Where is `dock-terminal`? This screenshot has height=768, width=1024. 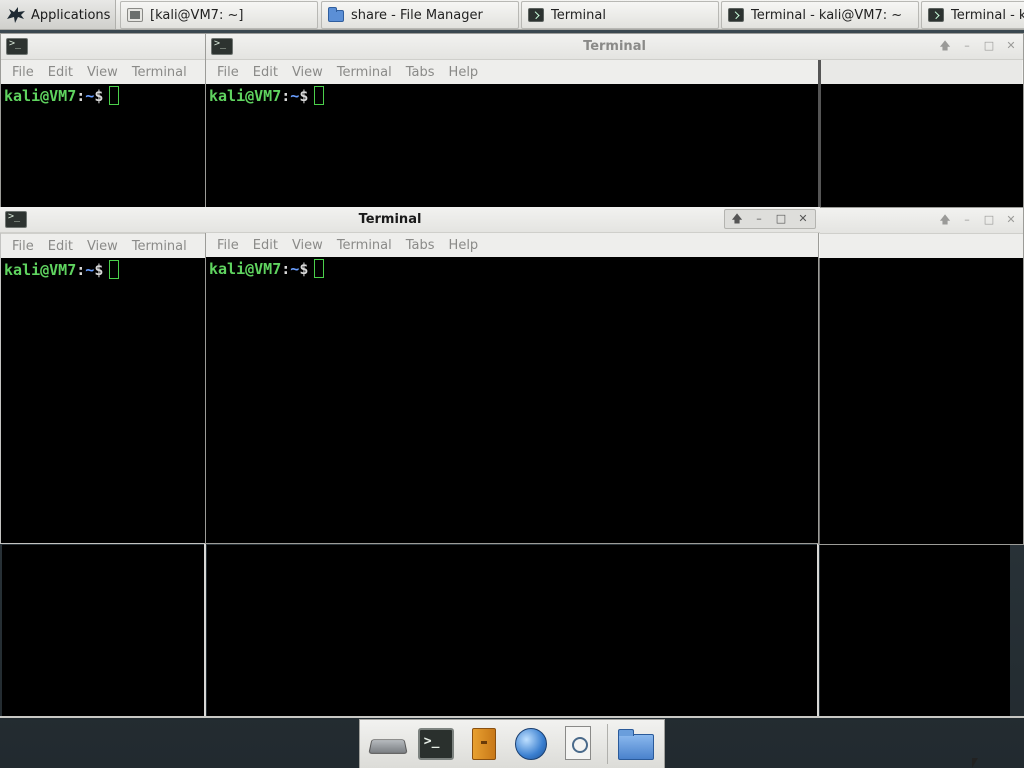 dock-terminal is located at coordinates (436, 744).